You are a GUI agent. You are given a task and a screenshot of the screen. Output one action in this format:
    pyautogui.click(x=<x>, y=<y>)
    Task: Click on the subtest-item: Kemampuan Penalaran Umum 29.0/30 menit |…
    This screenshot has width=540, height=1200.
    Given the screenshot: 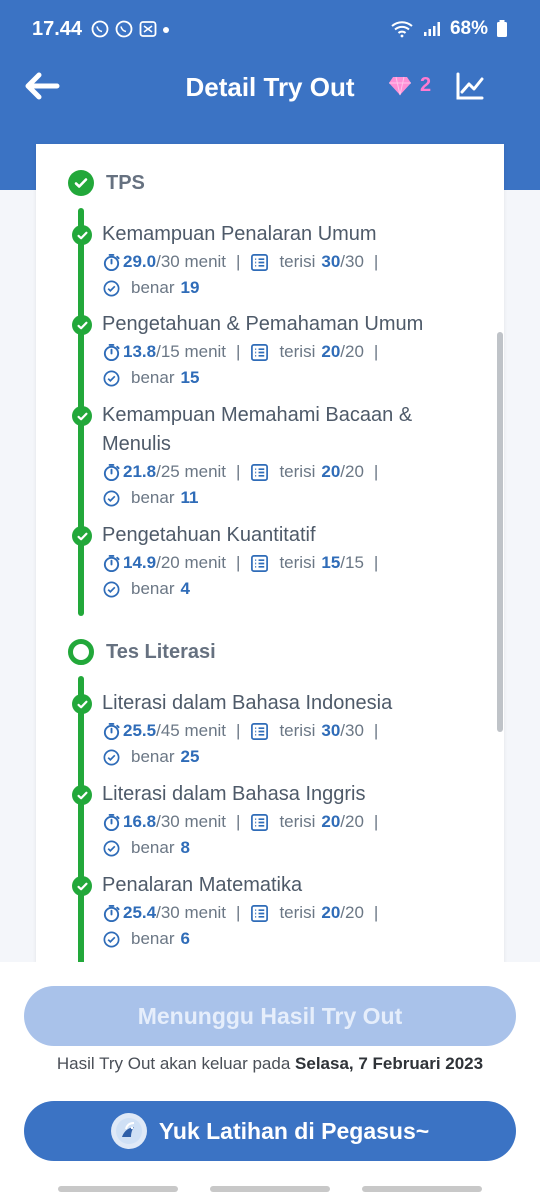 What is the action you would take?
    pyautogui.click(x=287, y=260)
    